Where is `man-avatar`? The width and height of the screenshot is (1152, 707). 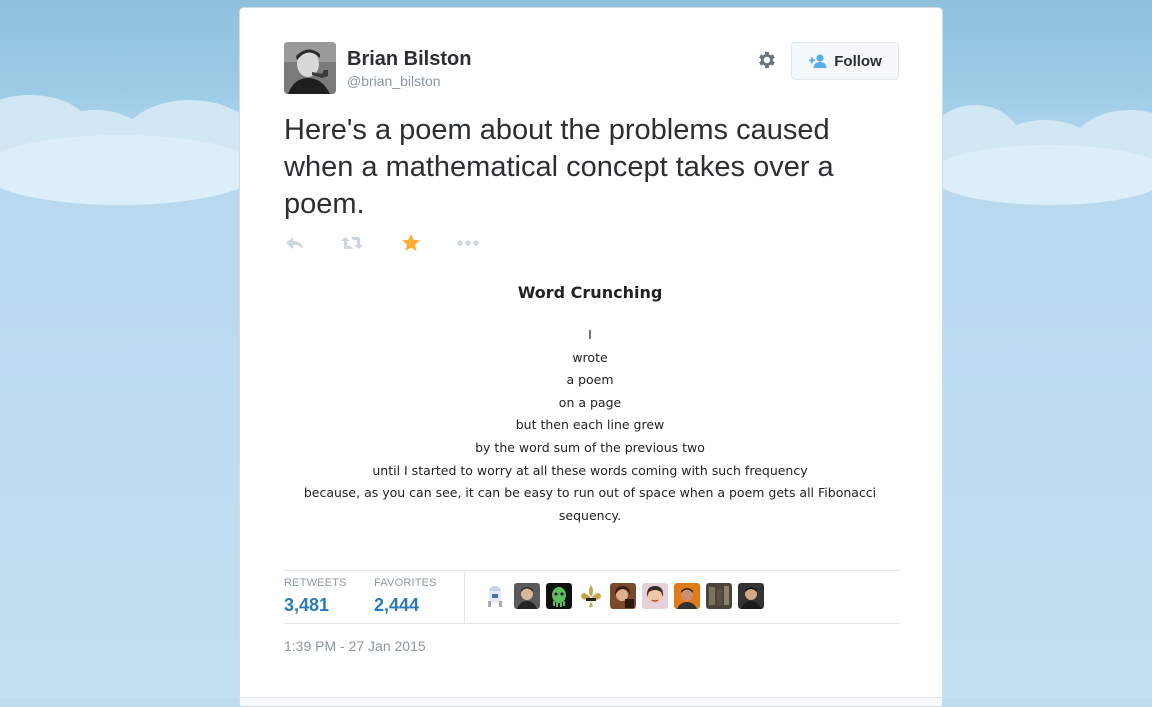 man-avatar is located at coordinates (527, 596).